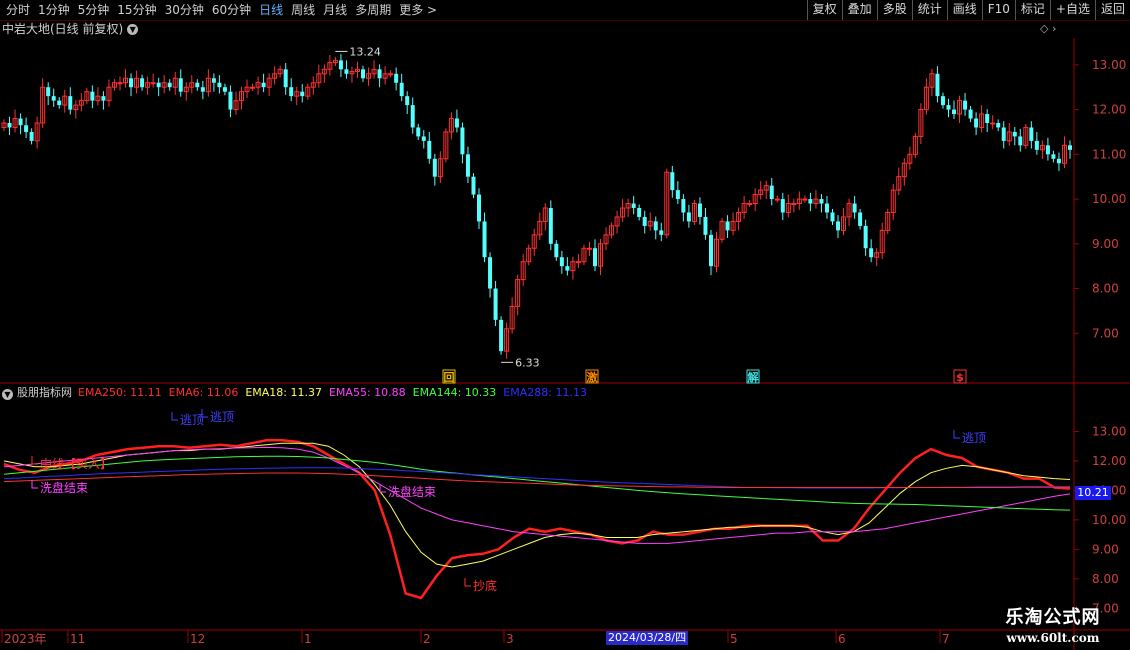  Describe the element at coordinates (1053, 638) in the screenshot. I see `watermark-url: www.60lt.com` at that location.